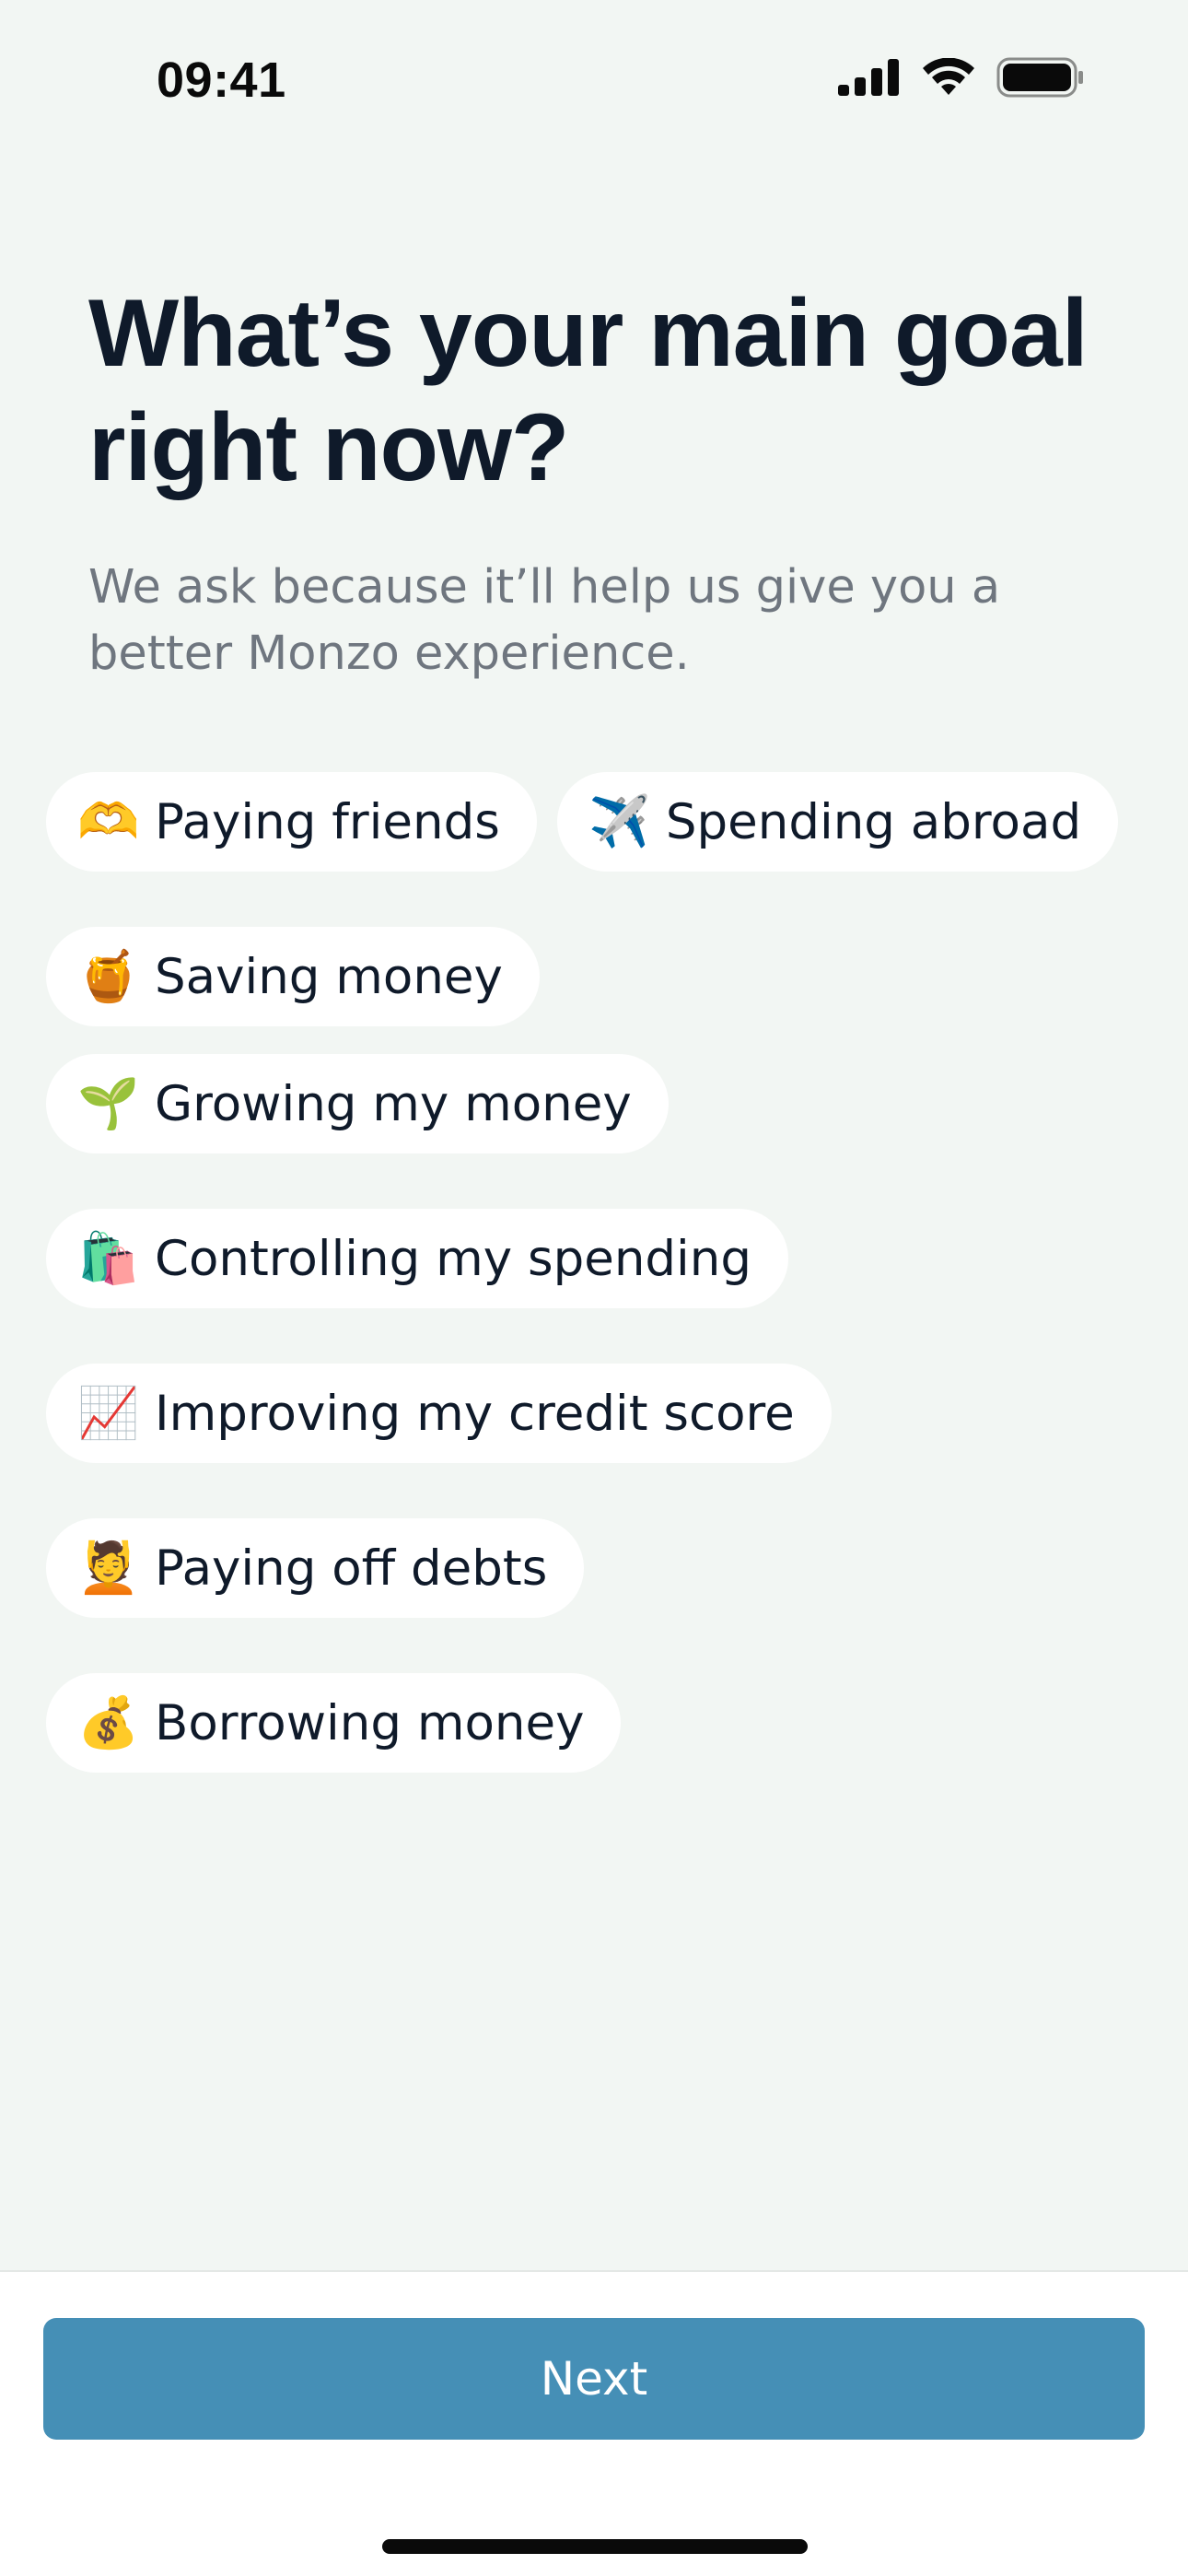 Image resolution: width=1188 pixels, height=2576 pixels. What do you see at coordinates (594, 2379) in the screenshot?
I see `next-button: Next` at bounding box center [594, 2379].